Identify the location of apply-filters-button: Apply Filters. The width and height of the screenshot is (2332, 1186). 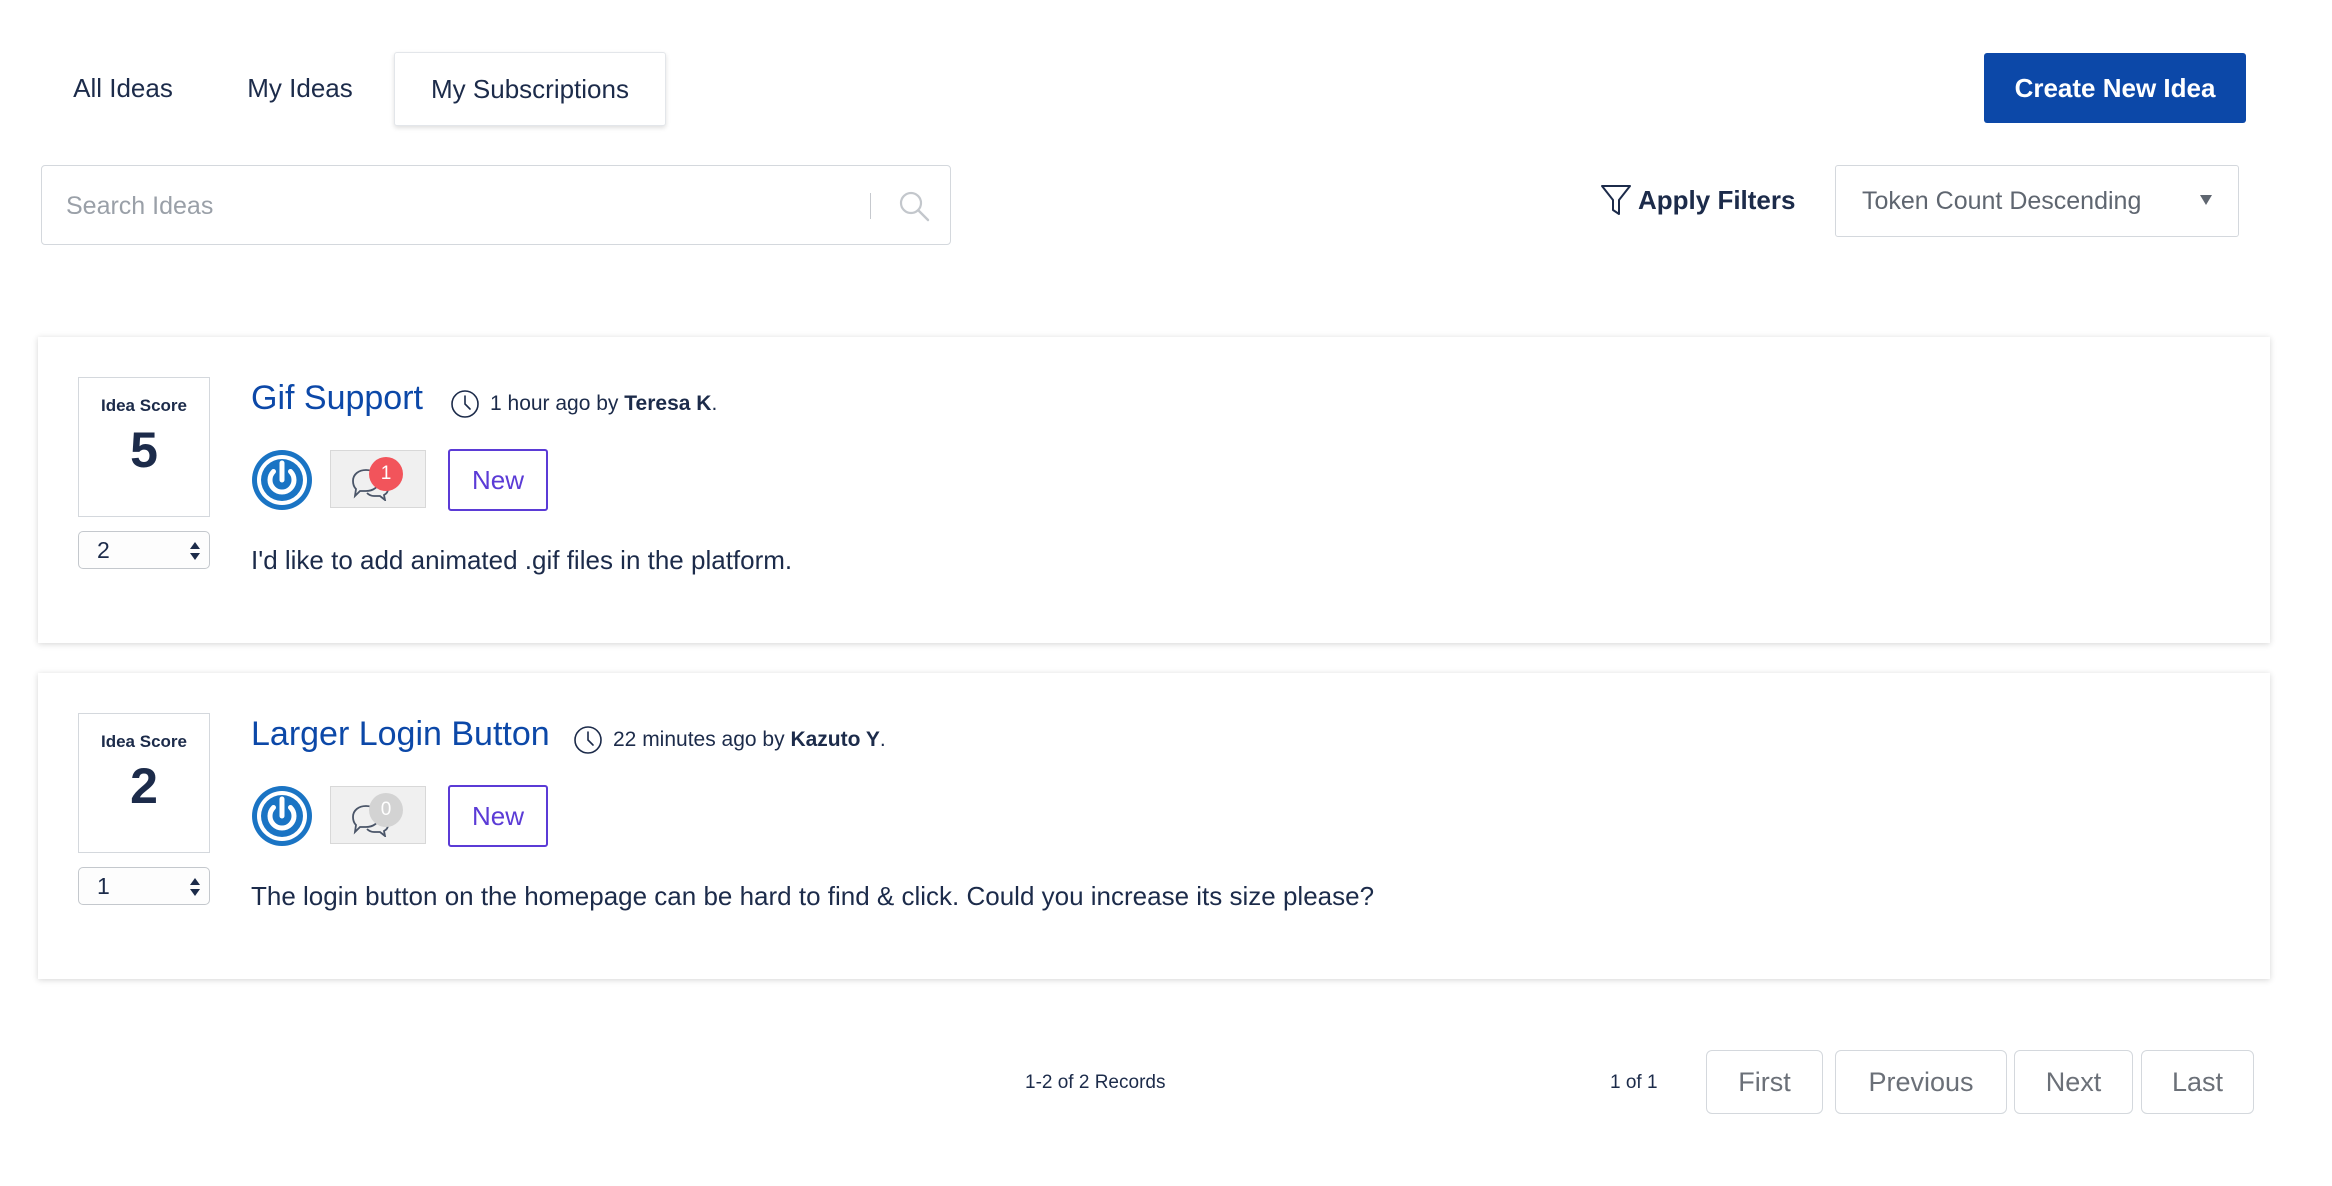
(1697, 200).